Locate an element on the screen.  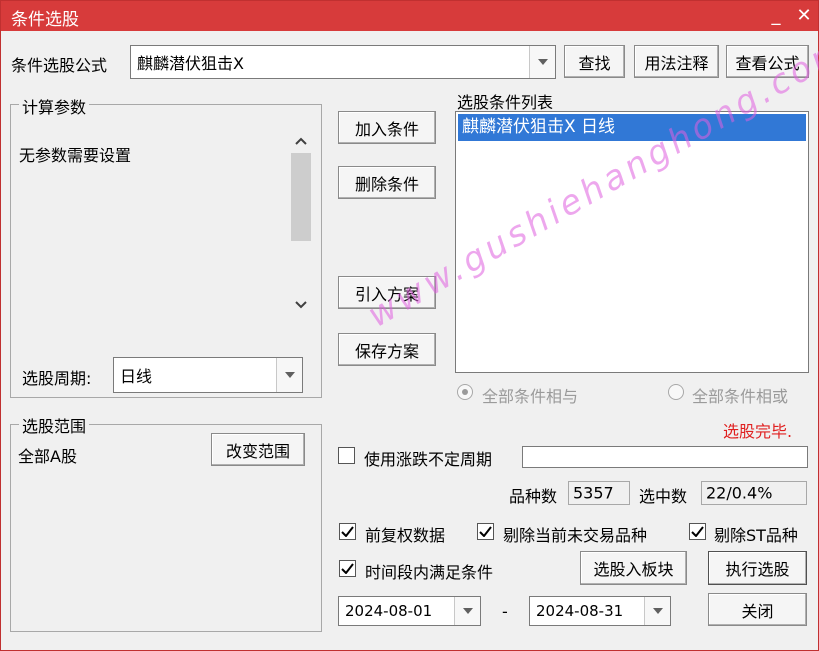
find-button: 查找 is located at coordinates (594, 61).